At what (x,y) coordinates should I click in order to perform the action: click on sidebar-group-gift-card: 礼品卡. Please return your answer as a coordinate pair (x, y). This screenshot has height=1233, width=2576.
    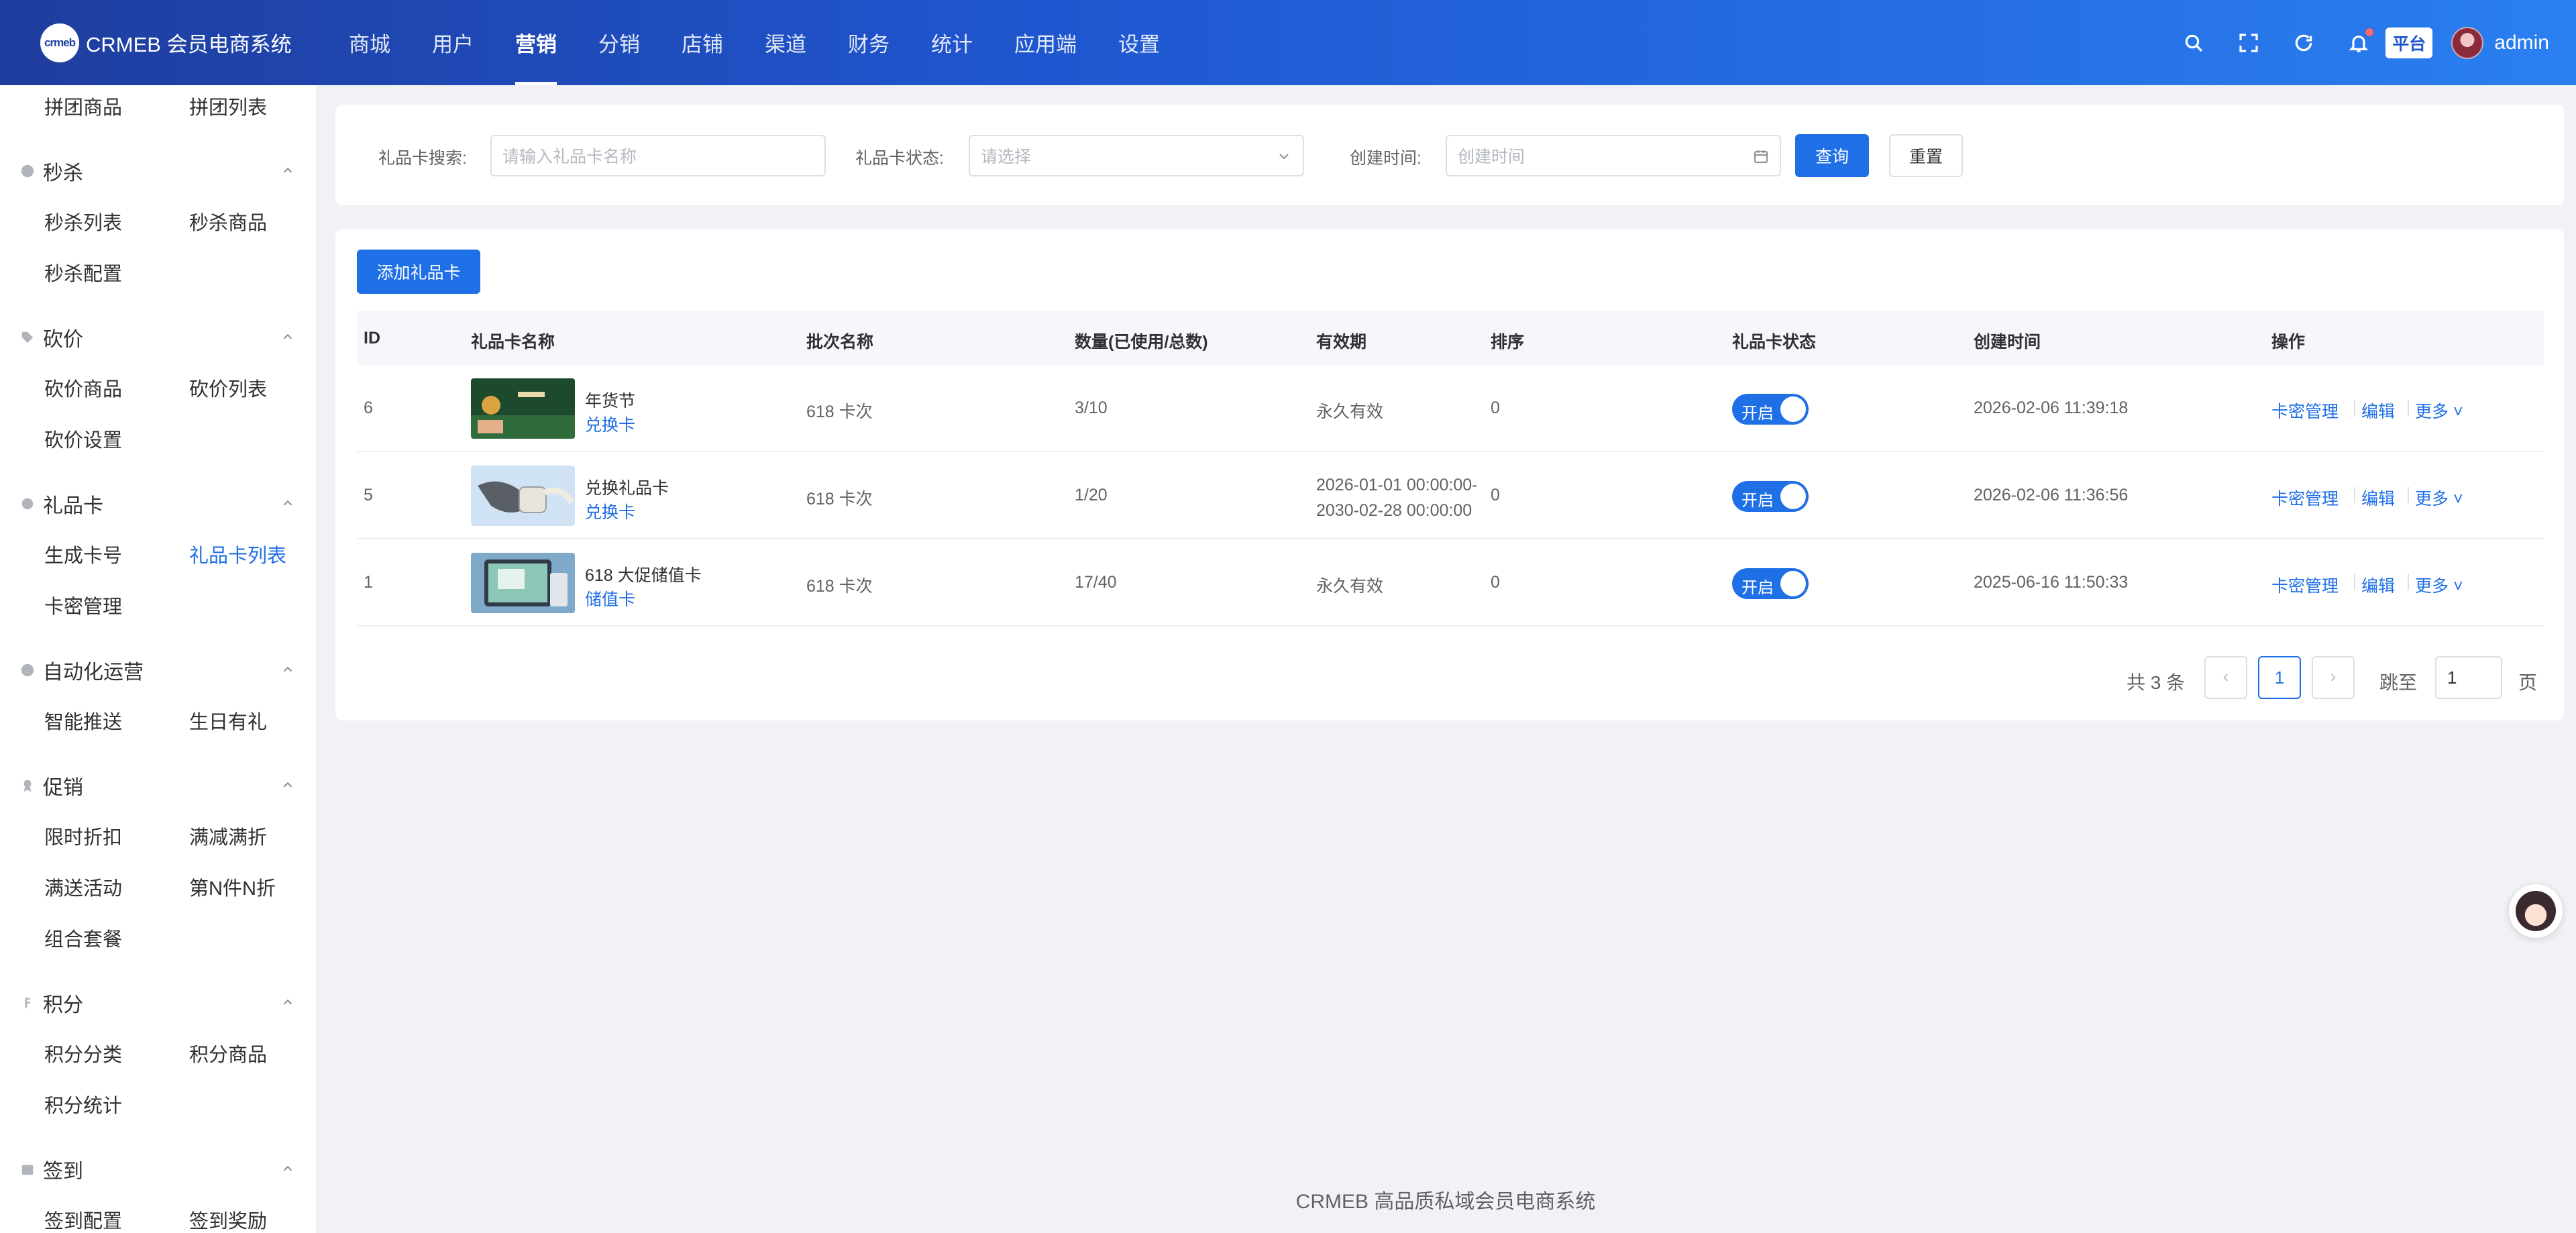
    Looking at the image, I should click on (157, 504).